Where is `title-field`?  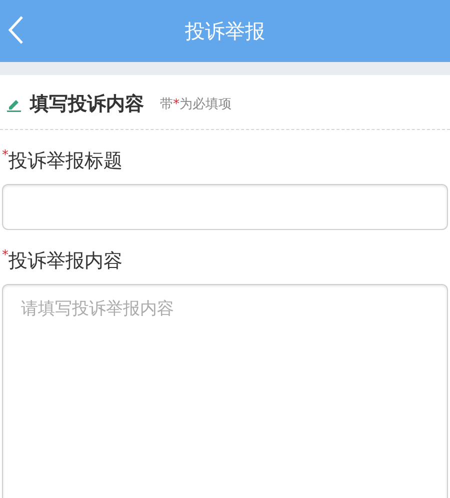 title-field is located at coordinates (225, 207).